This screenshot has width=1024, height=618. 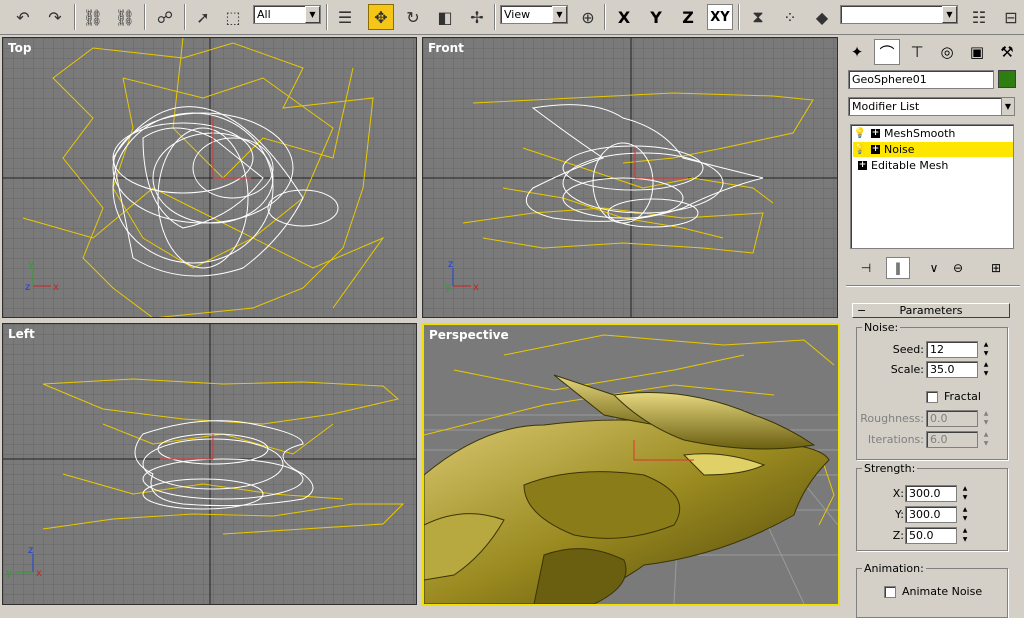 I want to click on show-end-result-icon: ‖, so click(x=898, y=268).